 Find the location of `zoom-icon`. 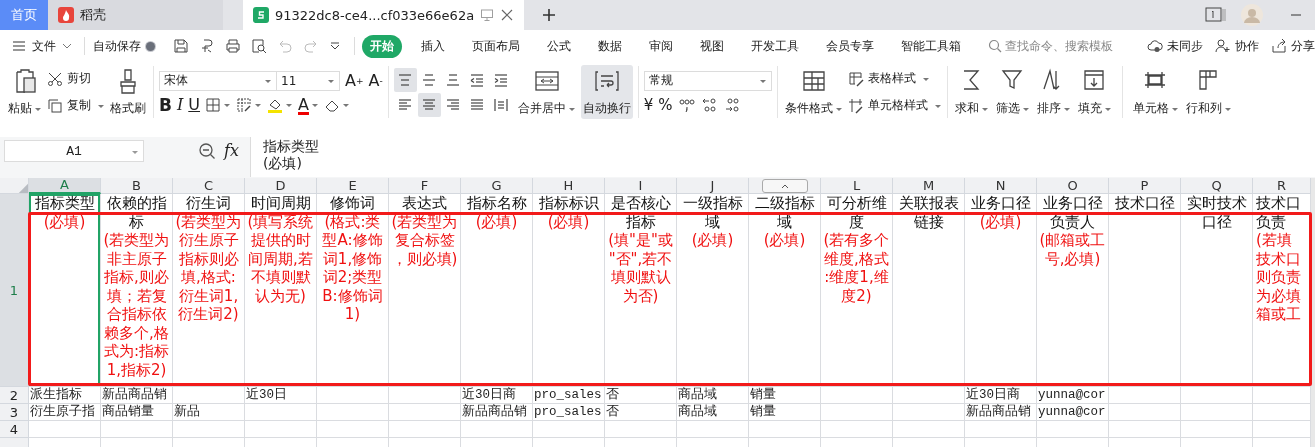

zoom-icon is located at coordinates (207, 151).